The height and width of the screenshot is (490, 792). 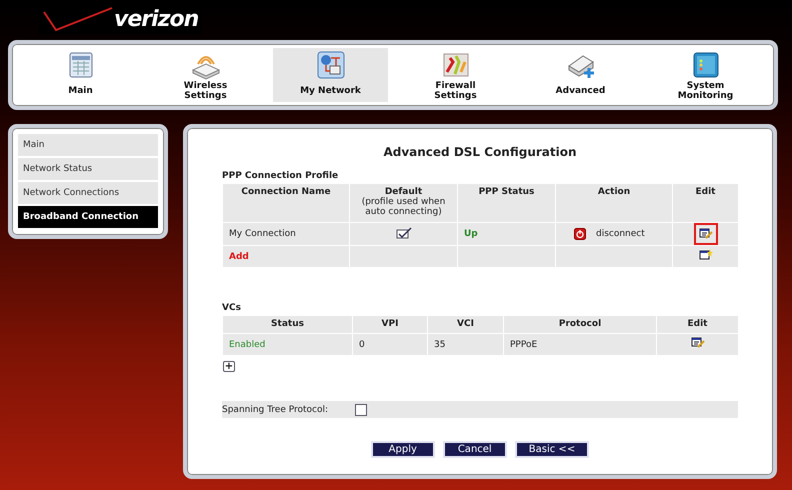 I want to click on monitor-icon, so click(x=705, y=65).